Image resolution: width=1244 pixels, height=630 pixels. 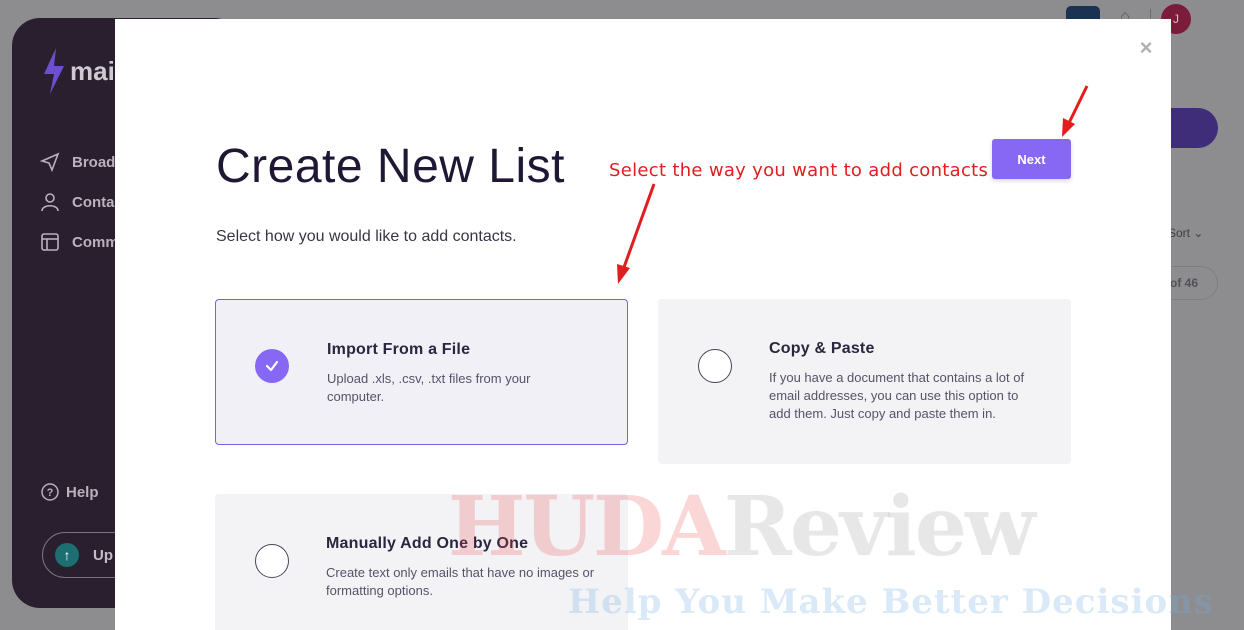 What do you see at coordinates (636, 233) in the screenshot?
I see `arrow-to-option-icon` at bounding box center [636, 233].